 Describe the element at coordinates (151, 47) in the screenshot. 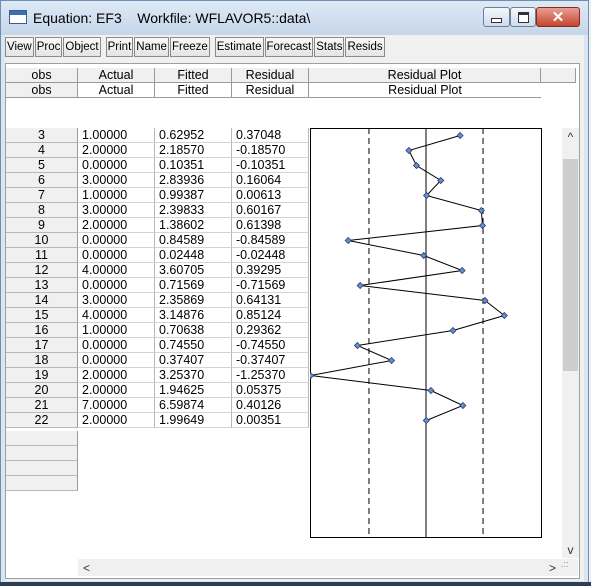

I see `name-button: Name` at that location.